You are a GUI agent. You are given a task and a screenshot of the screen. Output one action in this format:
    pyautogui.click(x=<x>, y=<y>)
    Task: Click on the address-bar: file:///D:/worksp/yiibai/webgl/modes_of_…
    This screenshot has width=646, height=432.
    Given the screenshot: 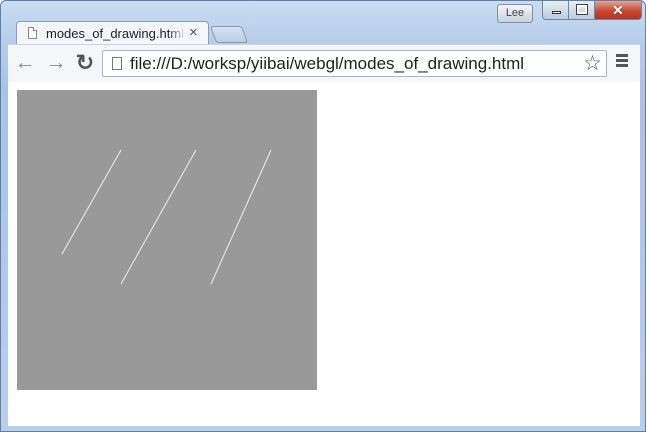 What is the action you would take?
    pyautogui.click(x=354, y=63)
    